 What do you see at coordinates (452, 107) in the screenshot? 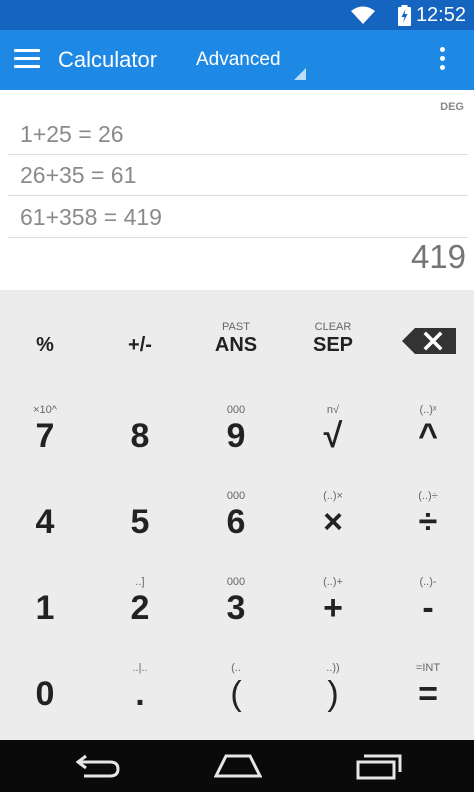
I see `angle-mode-indicator: DEG` at bounding box center [452, 107].